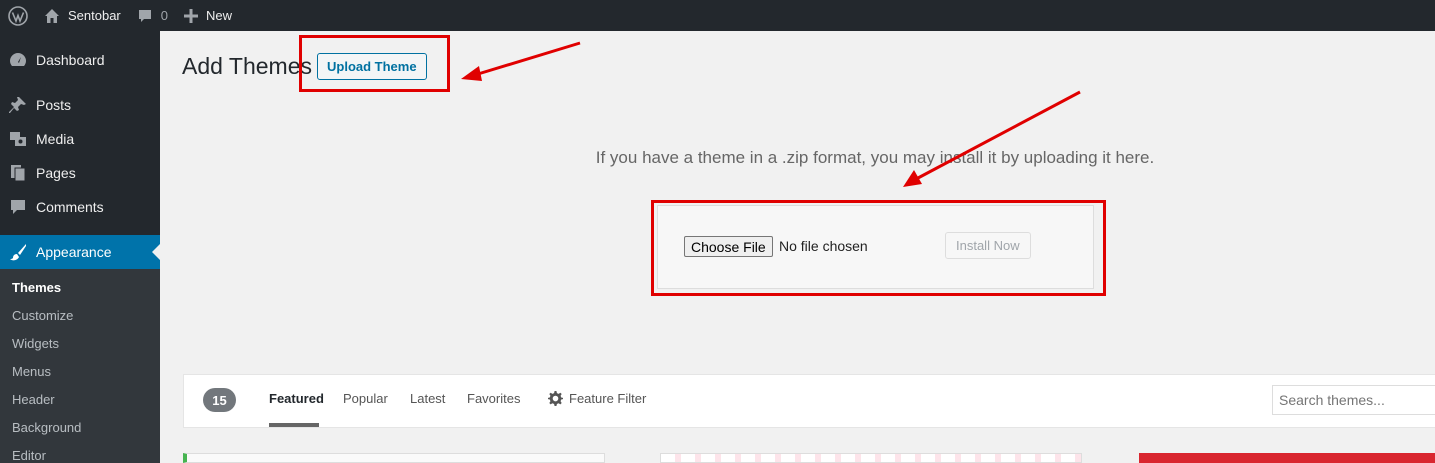 The width and height of the screenshot is (1435, 463). What do you see at coordinates (992, 138) in the screenshot?
I see `arrow-to-upload-form` at bounding box center [992, 138].